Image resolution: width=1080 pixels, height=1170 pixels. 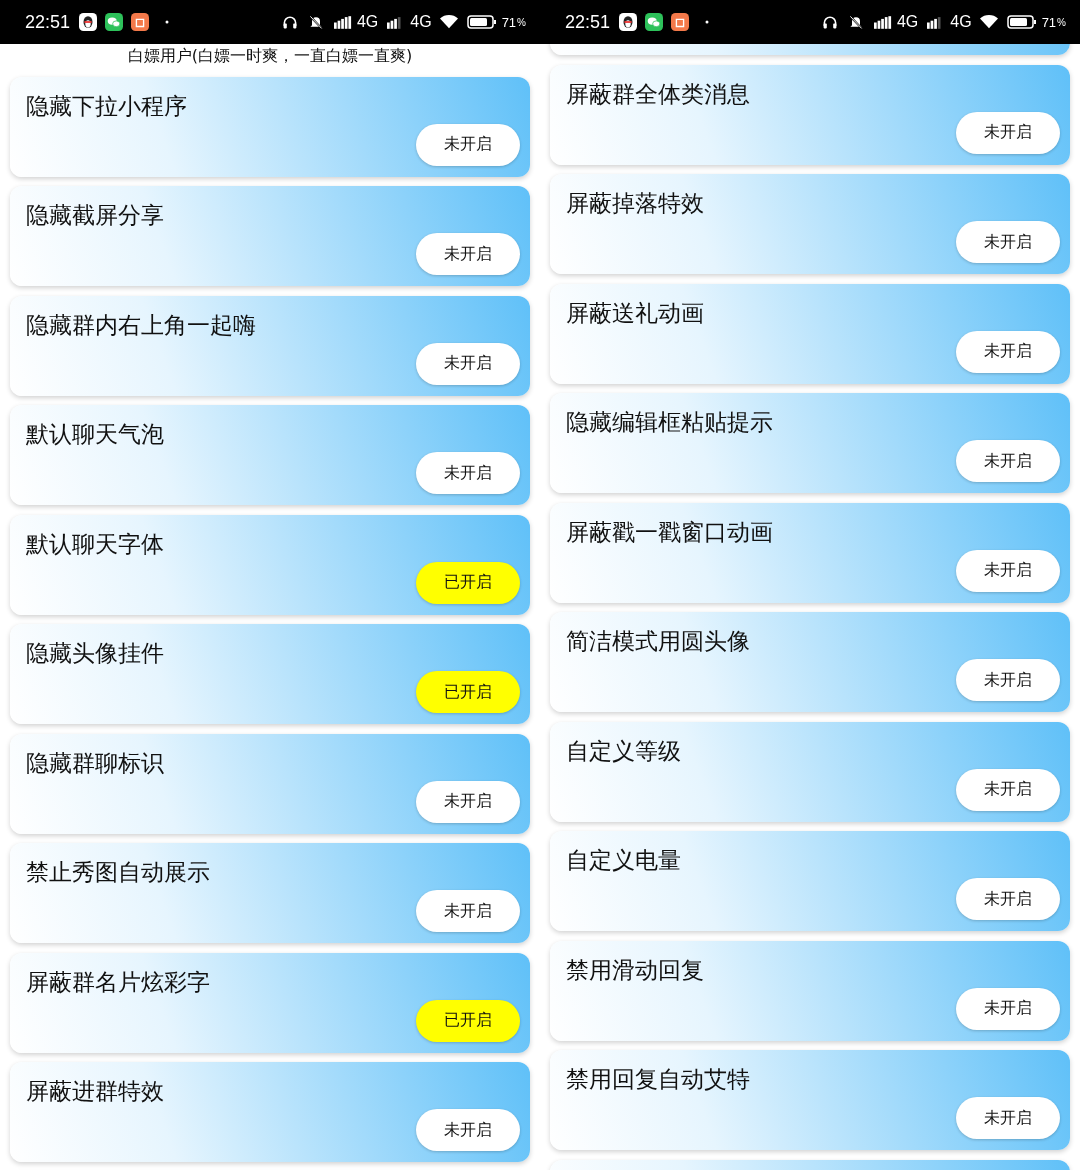 What do you see at coordinates (658, 1079) in the screenshot?
I see `setting-title: 禁用回复自动艾特` at bounding box center [658, 1079].